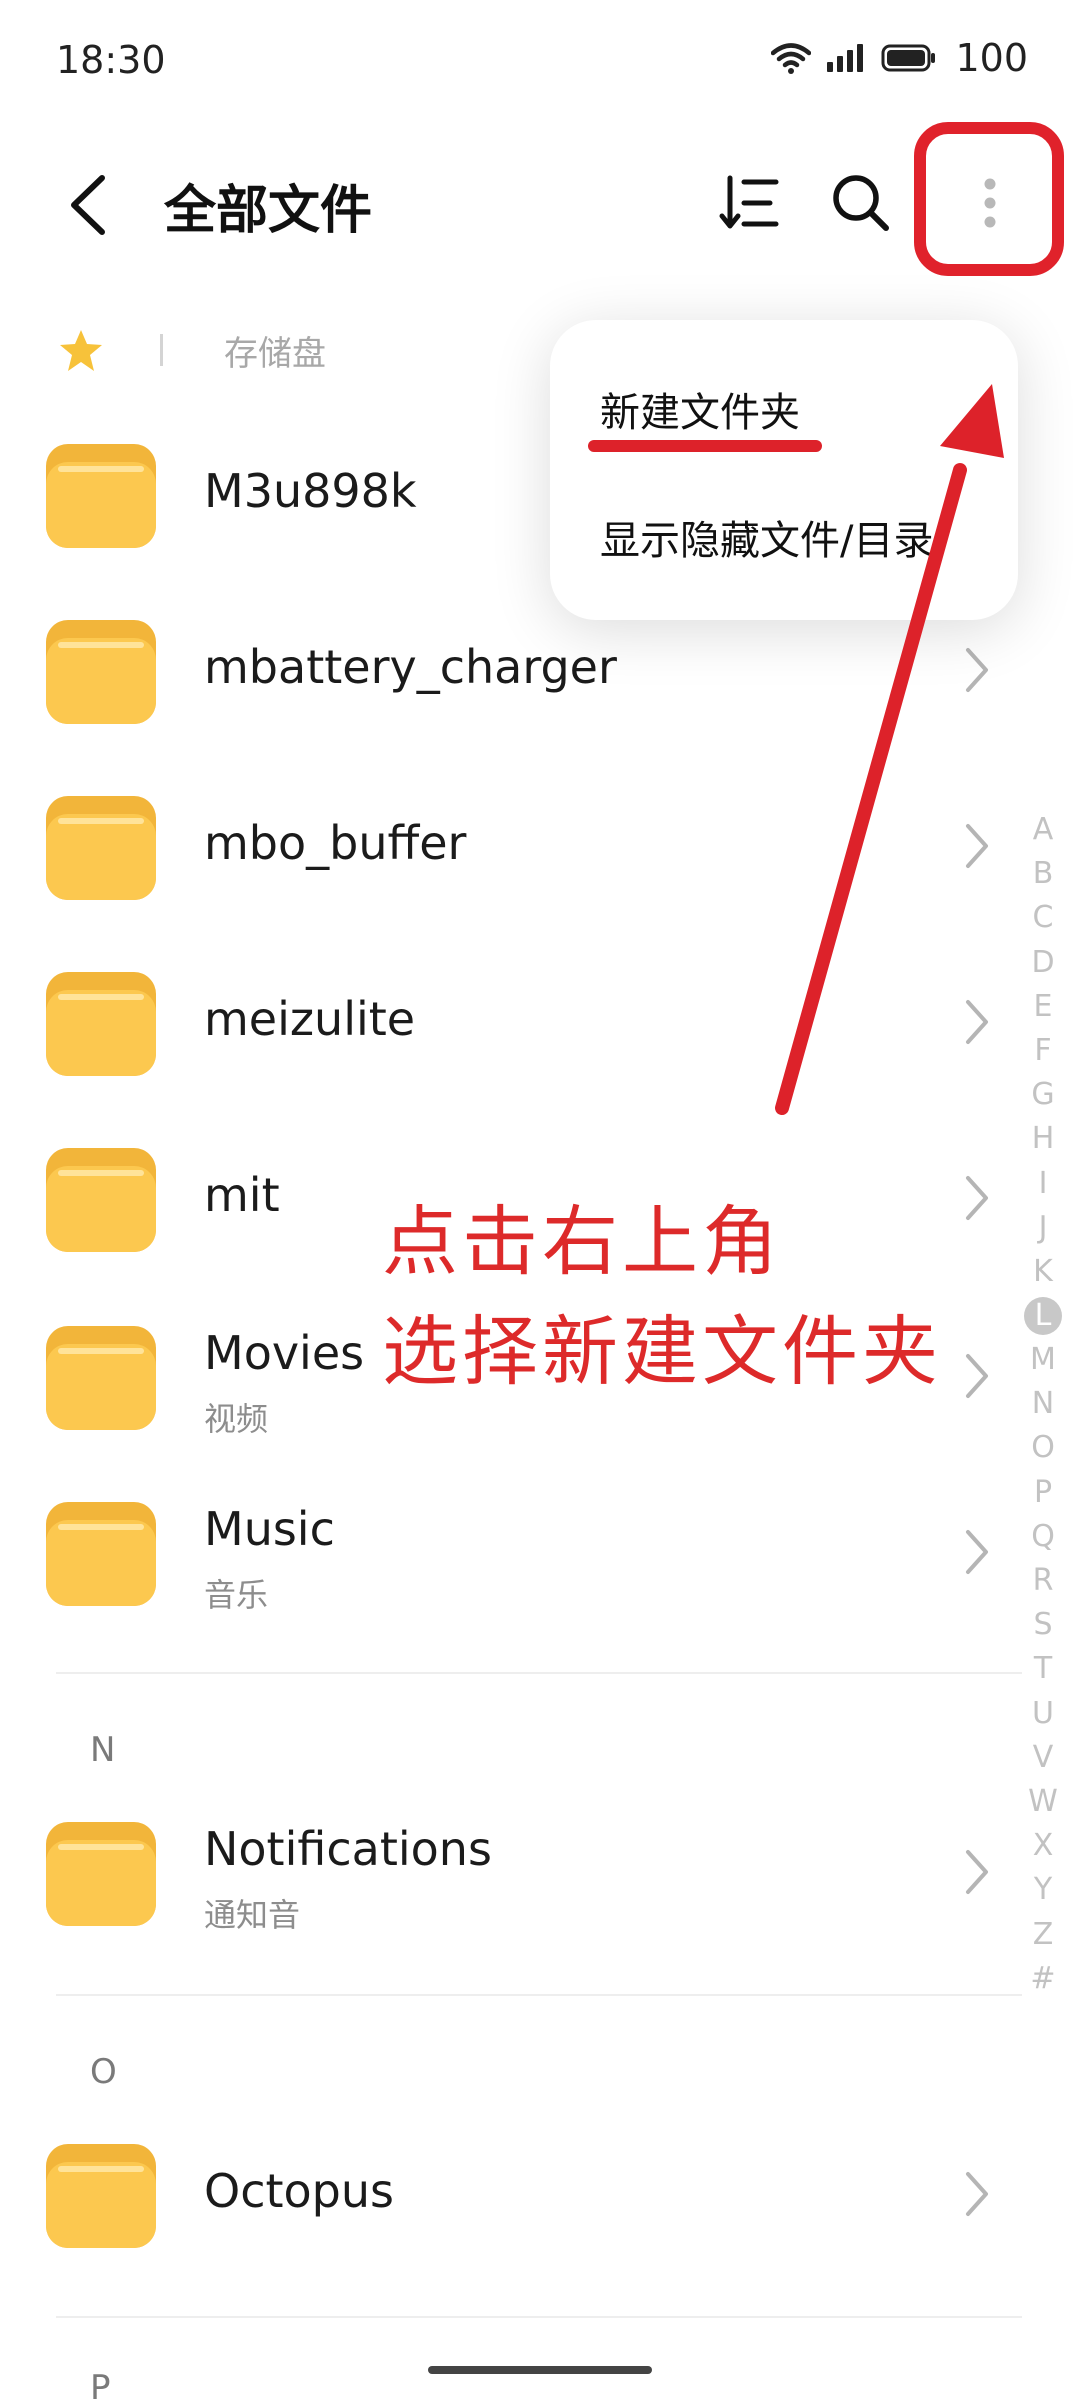 The height and width of the screenshot is (2408, 1080). I want to click on list-item: Music 音乐, so click(505, 1582).